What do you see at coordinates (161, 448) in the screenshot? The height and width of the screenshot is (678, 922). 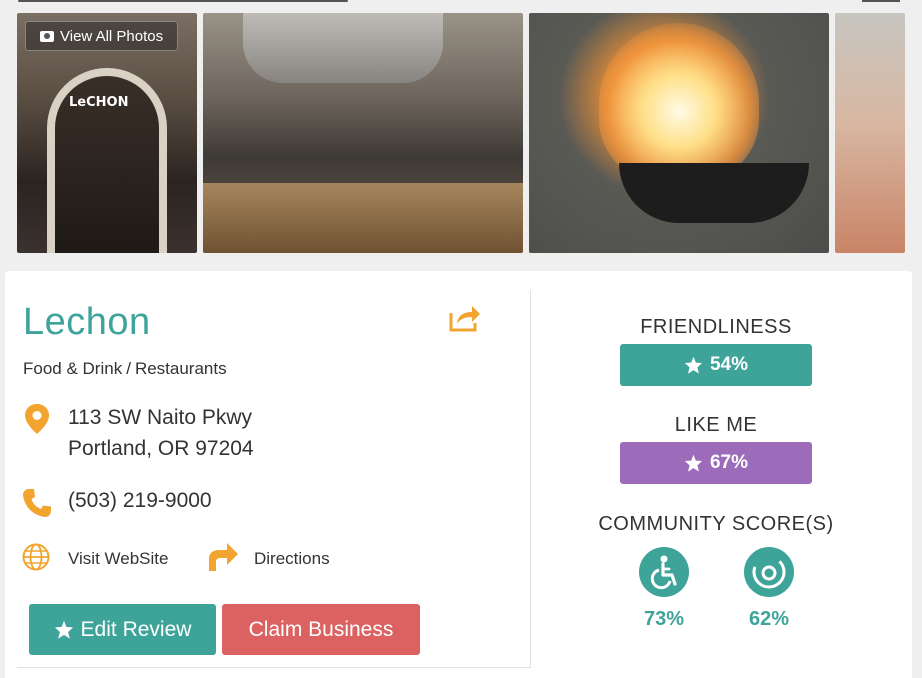 I see `address-line-2: Portland, OR 97204` at bounding box center [161, 448].